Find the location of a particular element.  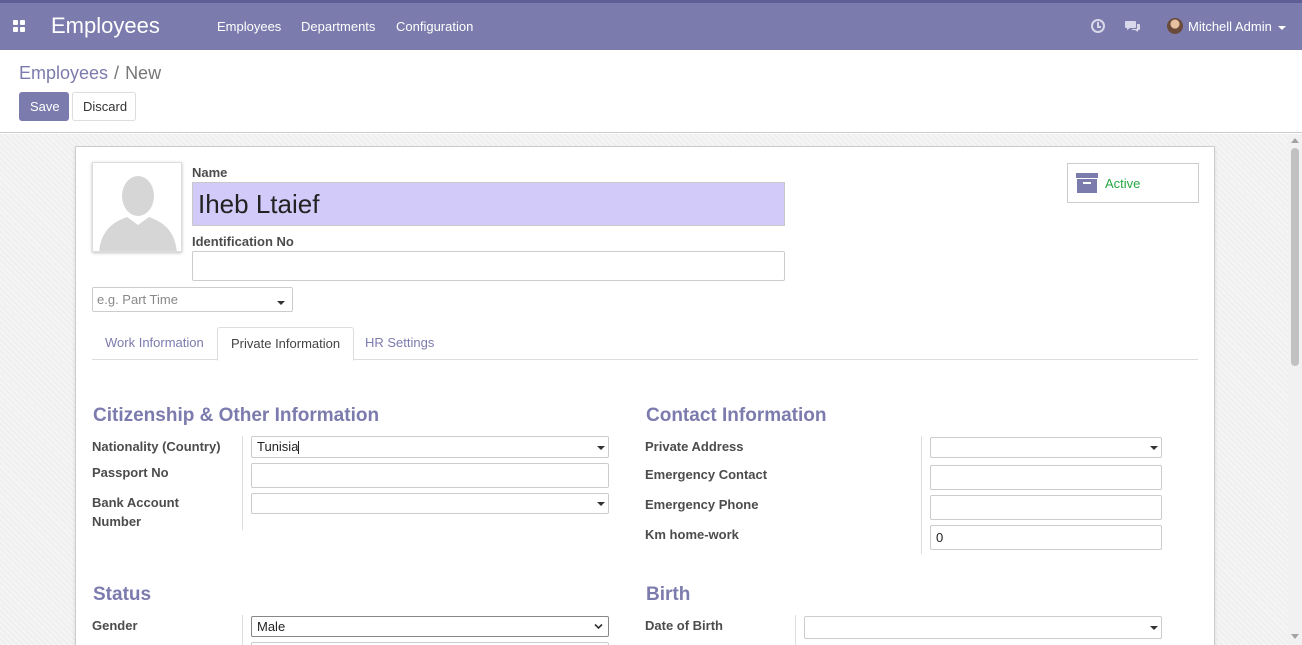

save-button: Save is located at coordinates (44, 106).